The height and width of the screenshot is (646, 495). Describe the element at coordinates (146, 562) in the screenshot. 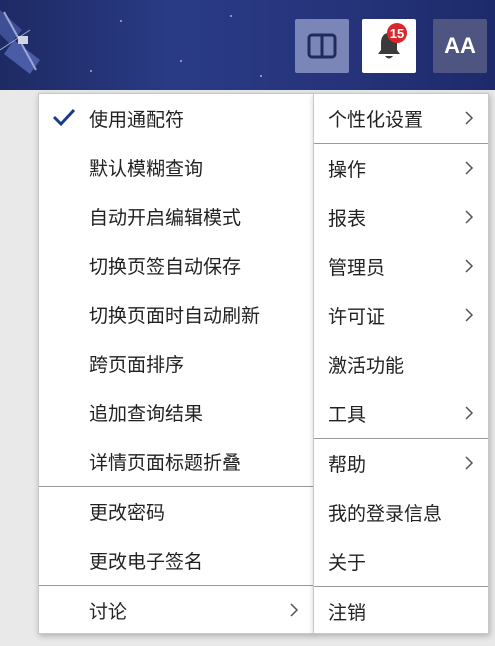

I see `submenu-item-label: 更改电子签名` at that location.